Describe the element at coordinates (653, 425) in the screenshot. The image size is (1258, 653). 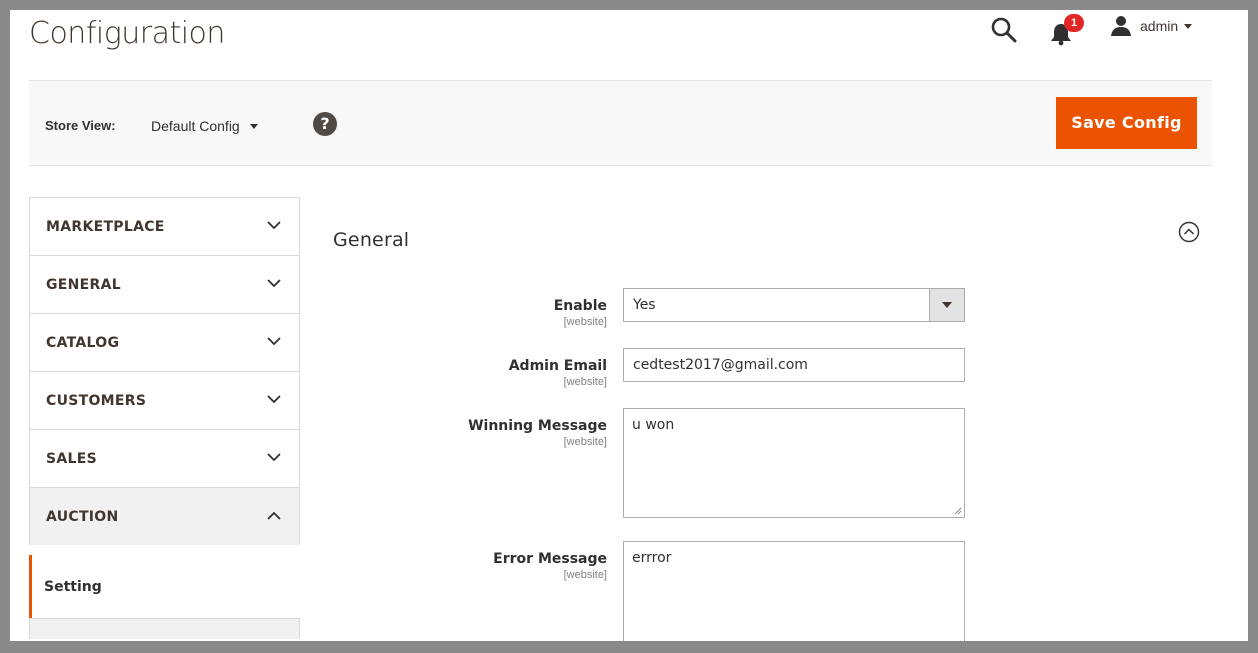
I see `winning-message-value: u won` at that location.